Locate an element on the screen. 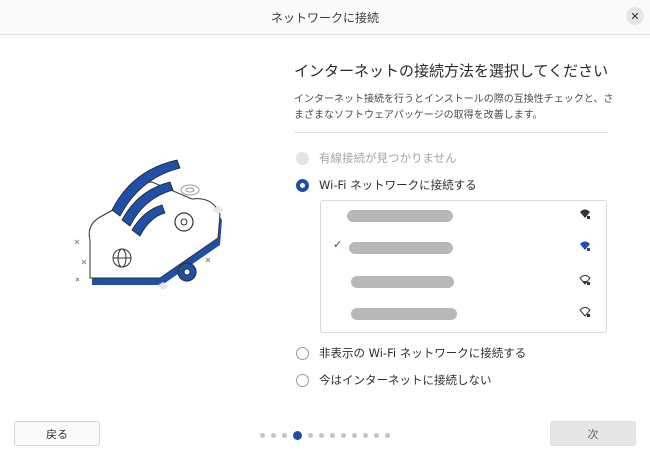 The image size is (650, 460). page-dot-active is located at coordinates (297, 435).